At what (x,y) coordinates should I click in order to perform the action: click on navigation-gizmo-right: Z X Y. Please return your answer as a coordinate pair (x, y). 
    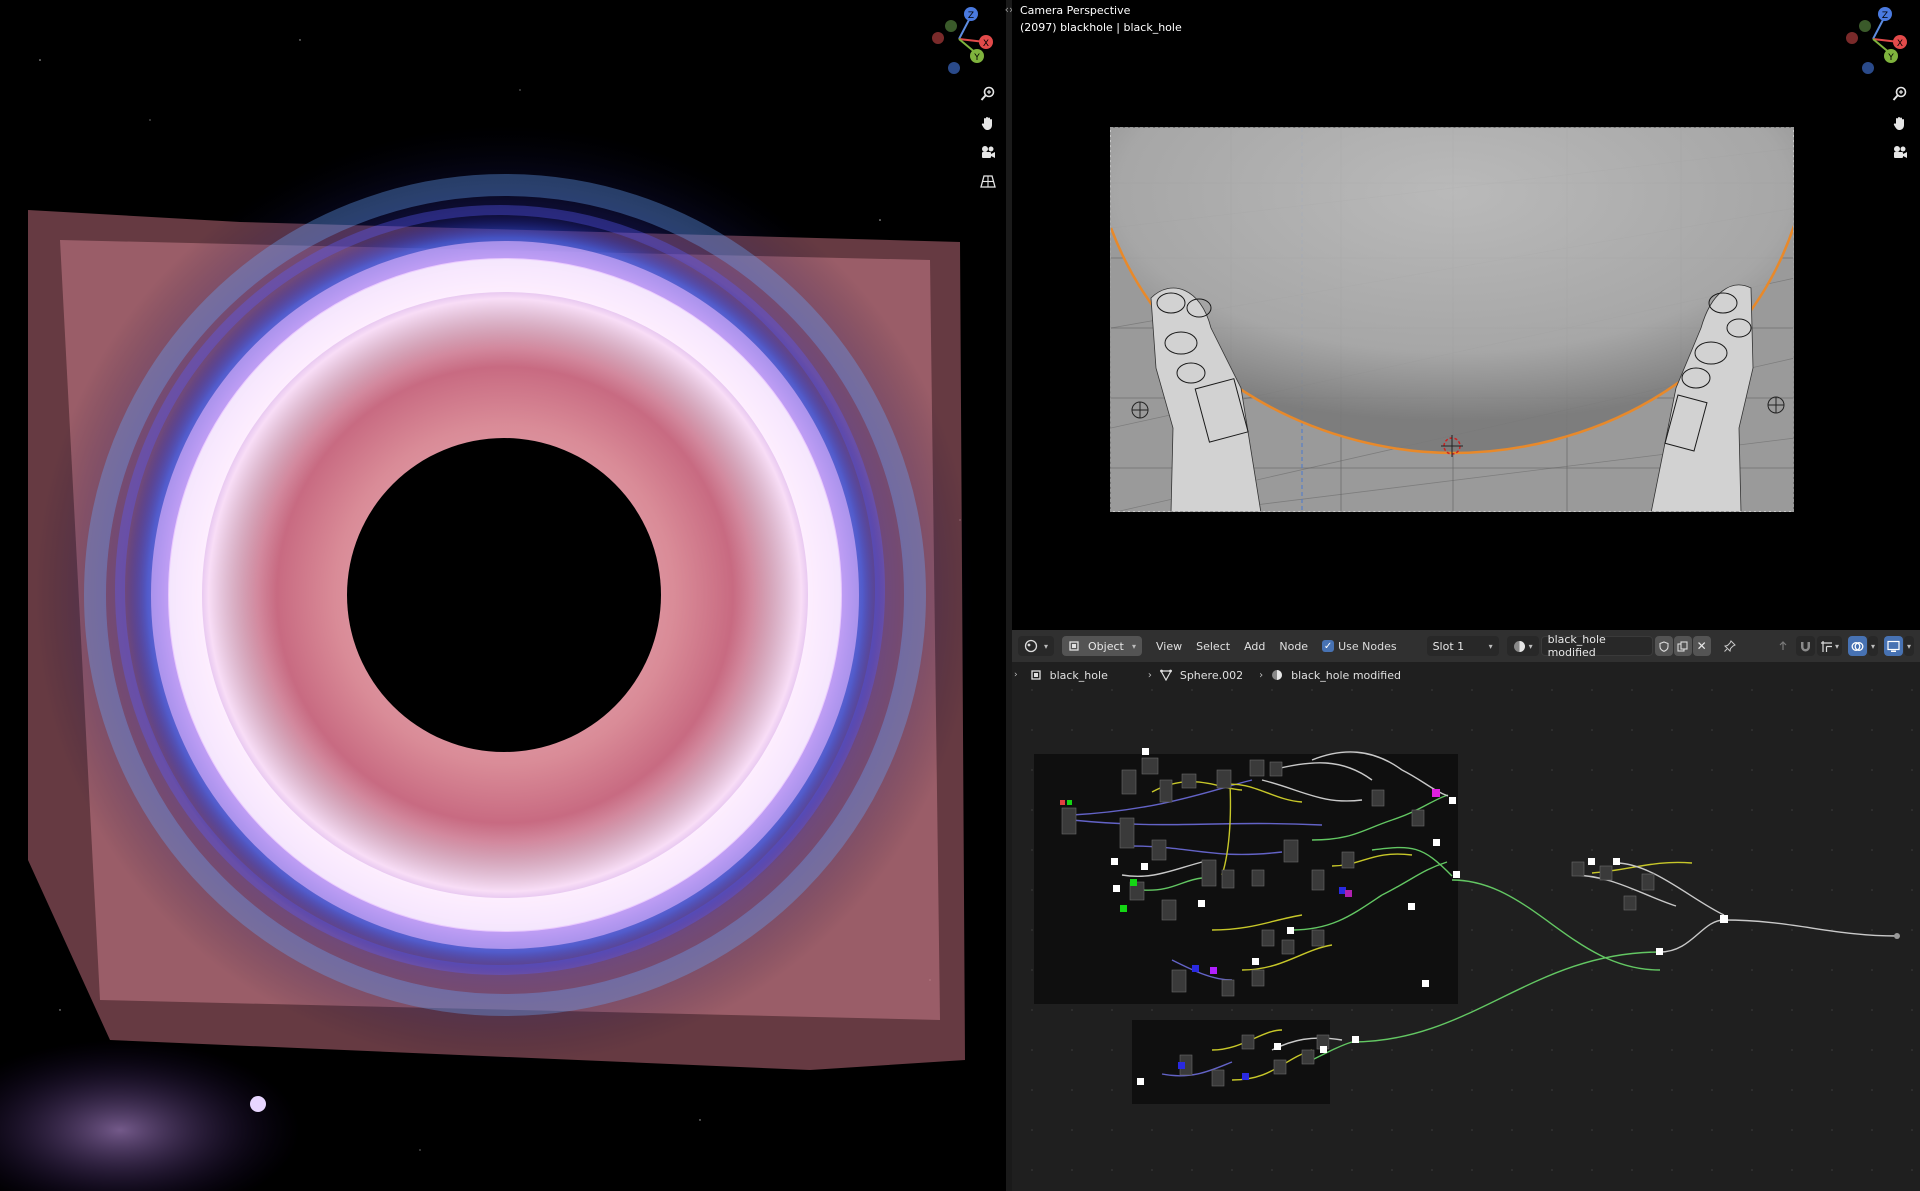
    Looking at the image, I should click on (1873, 39).